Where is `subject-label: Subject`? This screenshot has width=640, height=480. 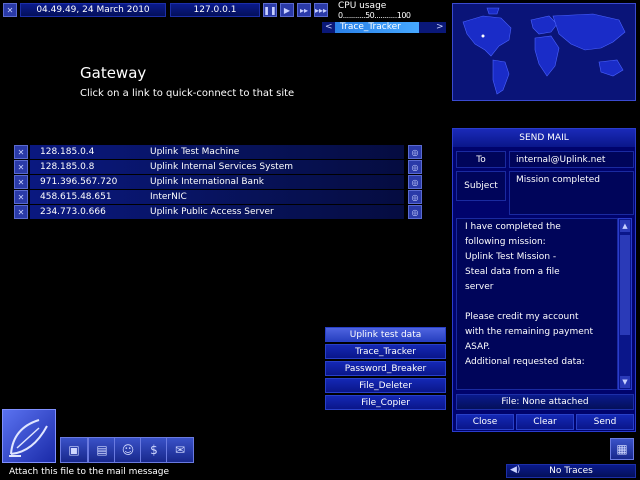 subject-label: Subject is located at coordinates (481, 186).